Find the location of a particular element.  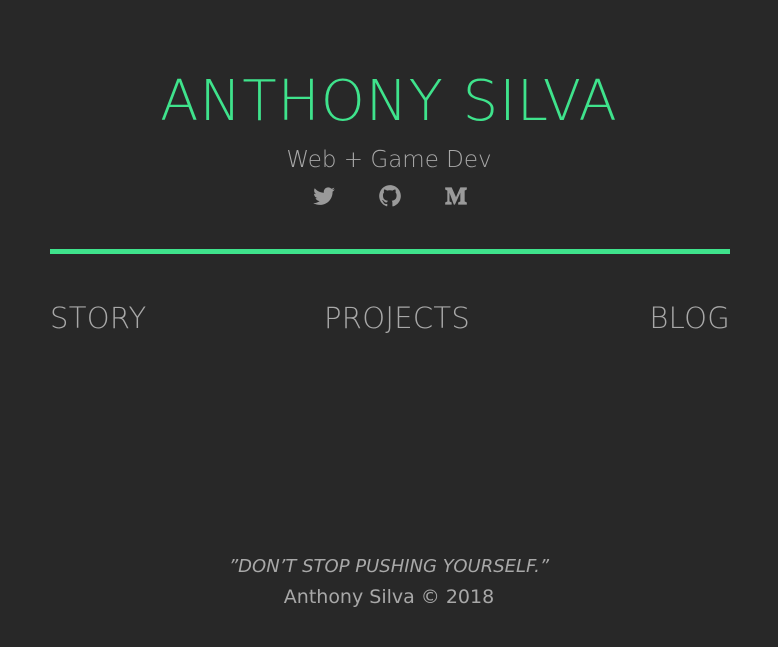

footer-quote: ”DON’T STOP PUSHING YOURSELF.” is located at coordinates (389, 566).